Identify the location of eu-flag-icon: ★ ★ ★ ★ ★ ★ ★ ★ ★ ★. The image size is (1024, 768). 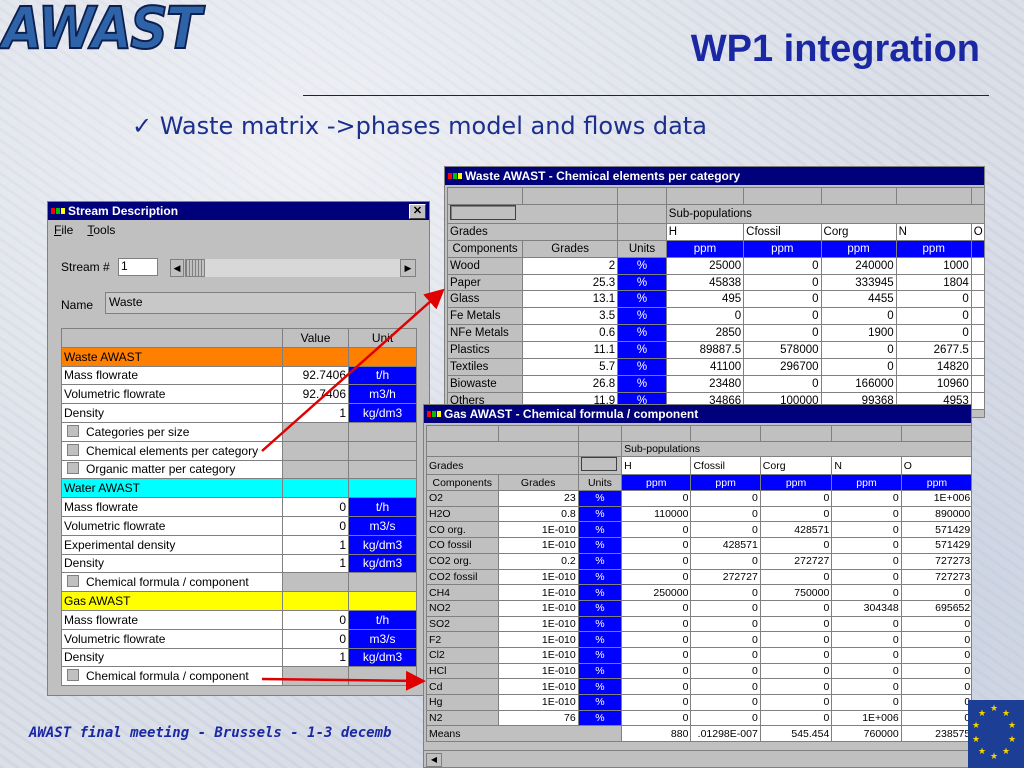
(996, 734).